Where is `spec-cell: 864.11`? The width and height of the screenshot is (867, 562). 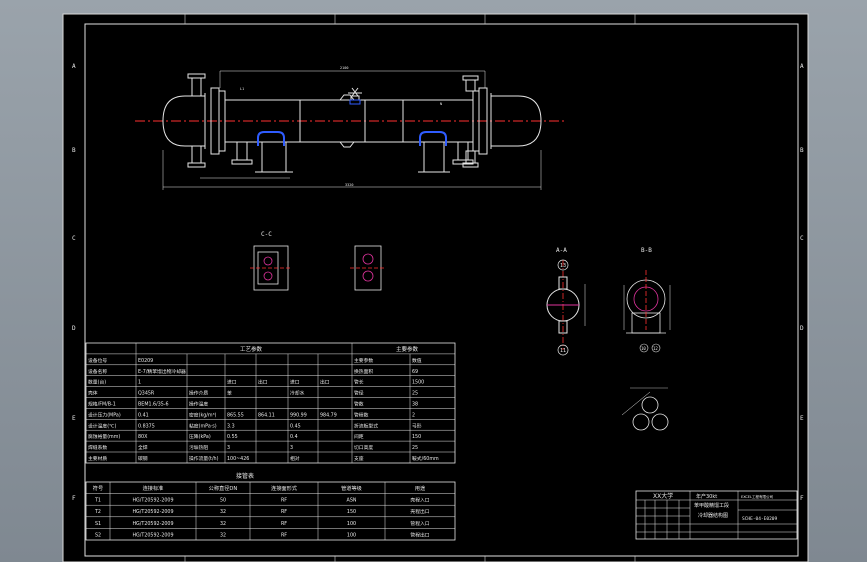 spec-cell: 864.11 is located at coordinates (266, 415).